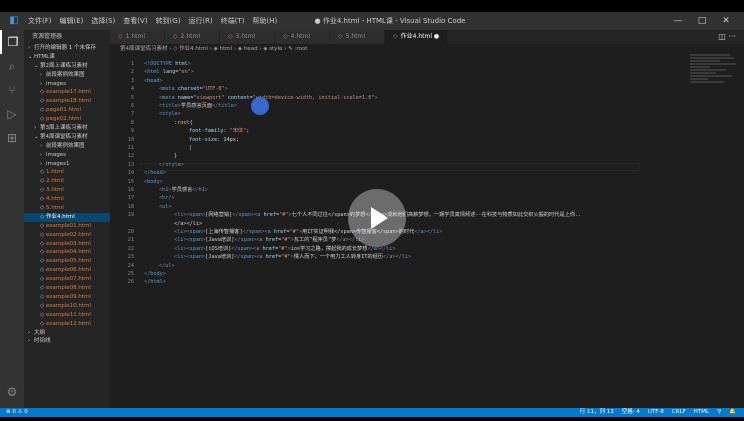  I want to click on code-token: "#", so click(286, 240).